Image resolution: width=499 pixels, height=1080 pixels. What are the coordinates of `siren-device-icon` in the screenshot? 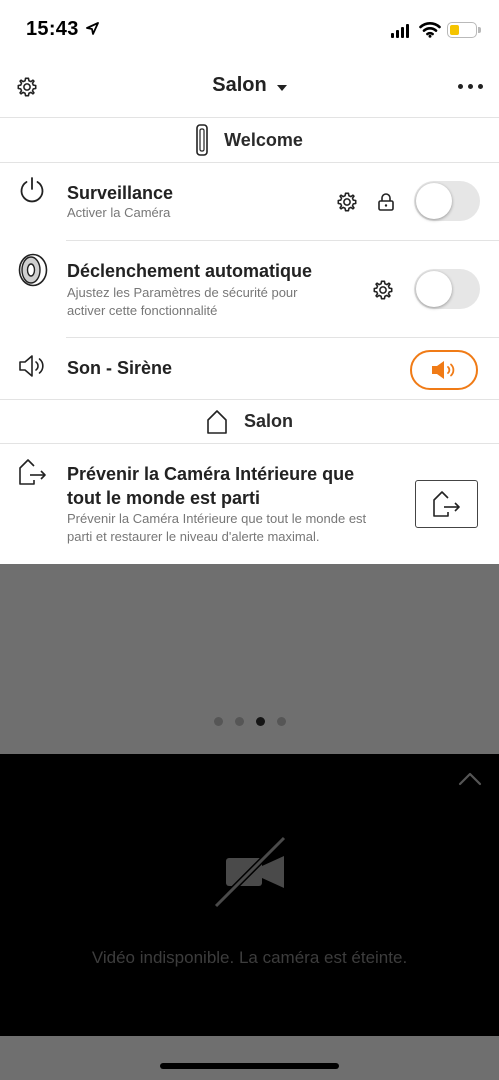 It's located at (33, 270).